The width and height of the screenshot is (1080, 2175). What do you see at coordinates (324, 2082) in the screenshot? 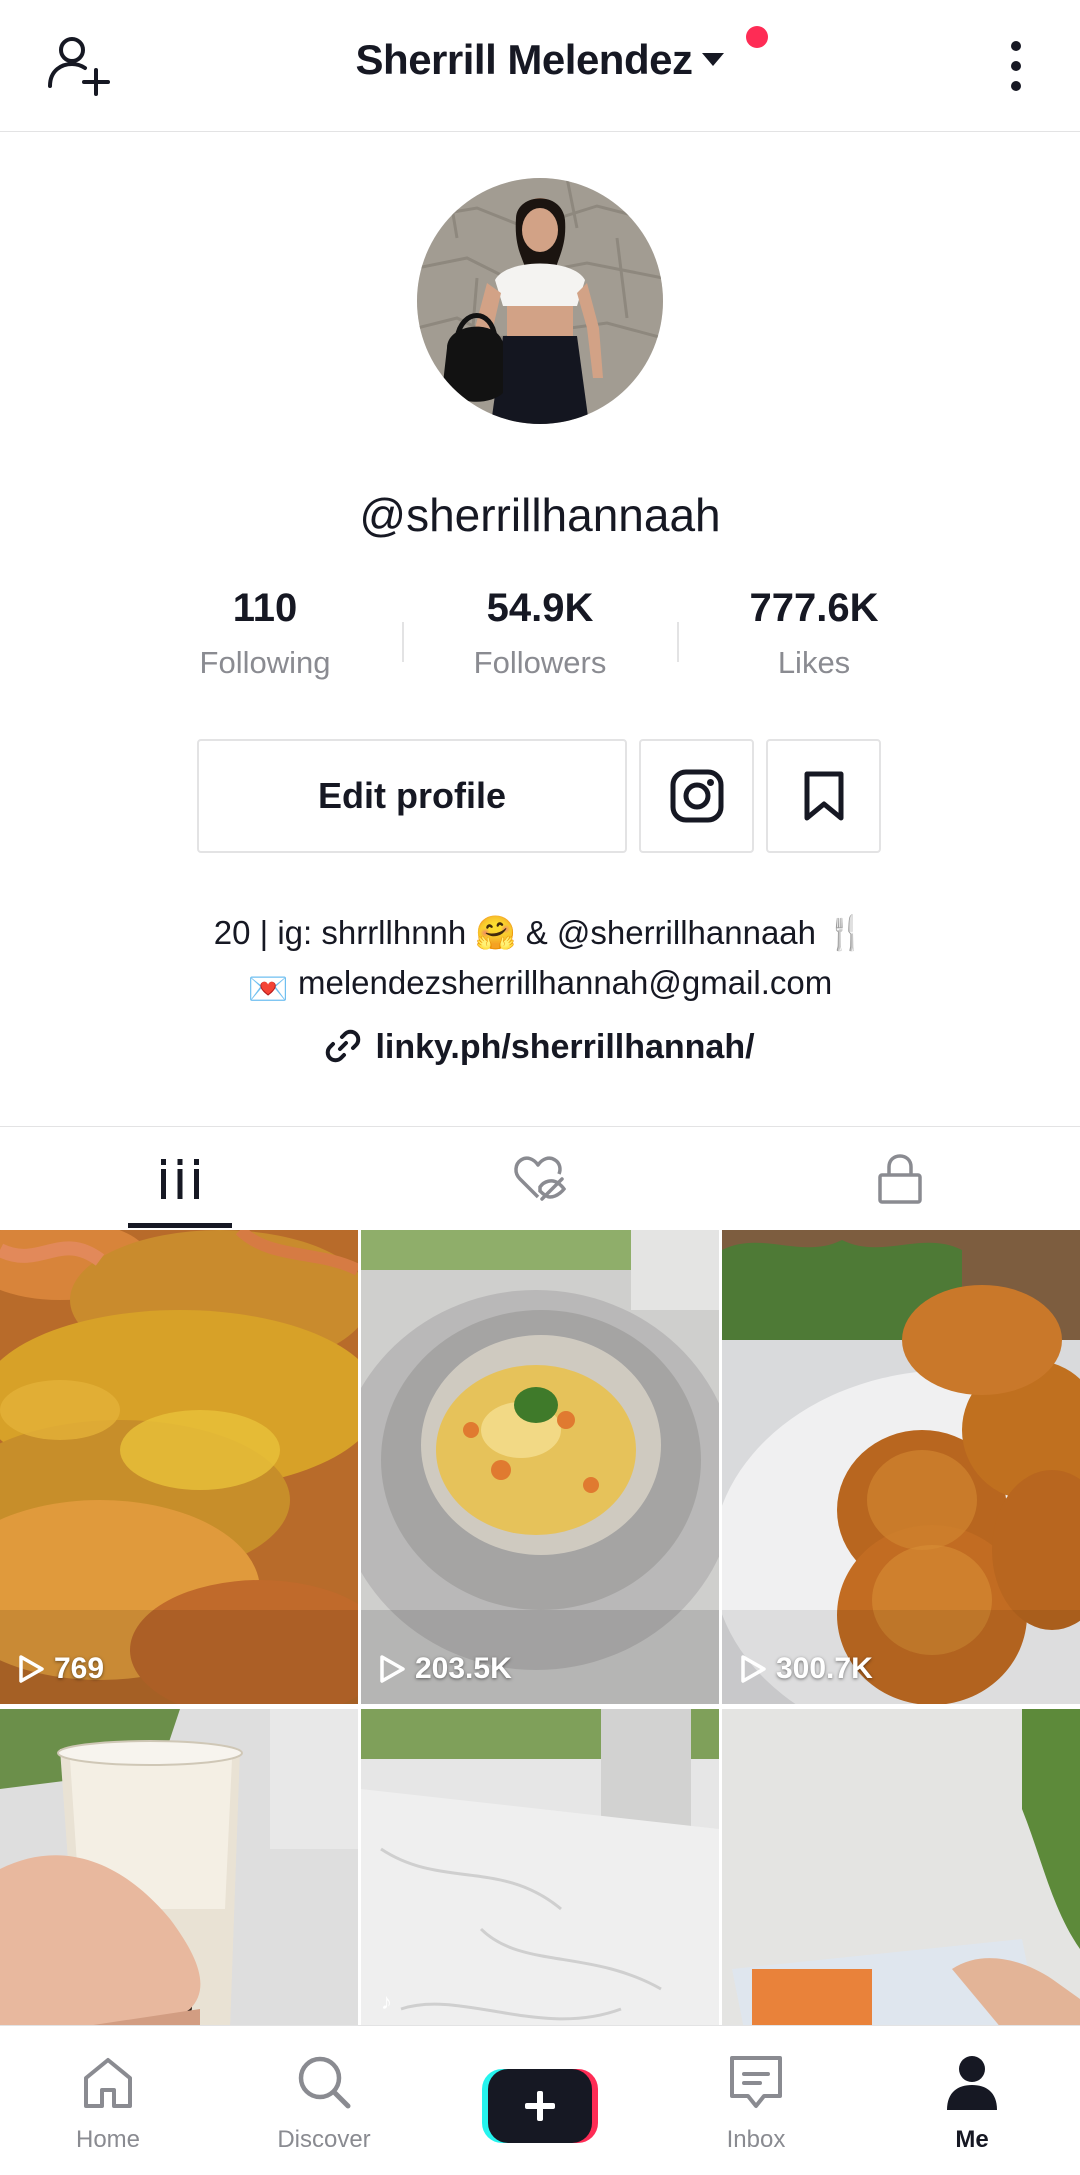
I see `search-icon` at bounding box center [324, 2082].